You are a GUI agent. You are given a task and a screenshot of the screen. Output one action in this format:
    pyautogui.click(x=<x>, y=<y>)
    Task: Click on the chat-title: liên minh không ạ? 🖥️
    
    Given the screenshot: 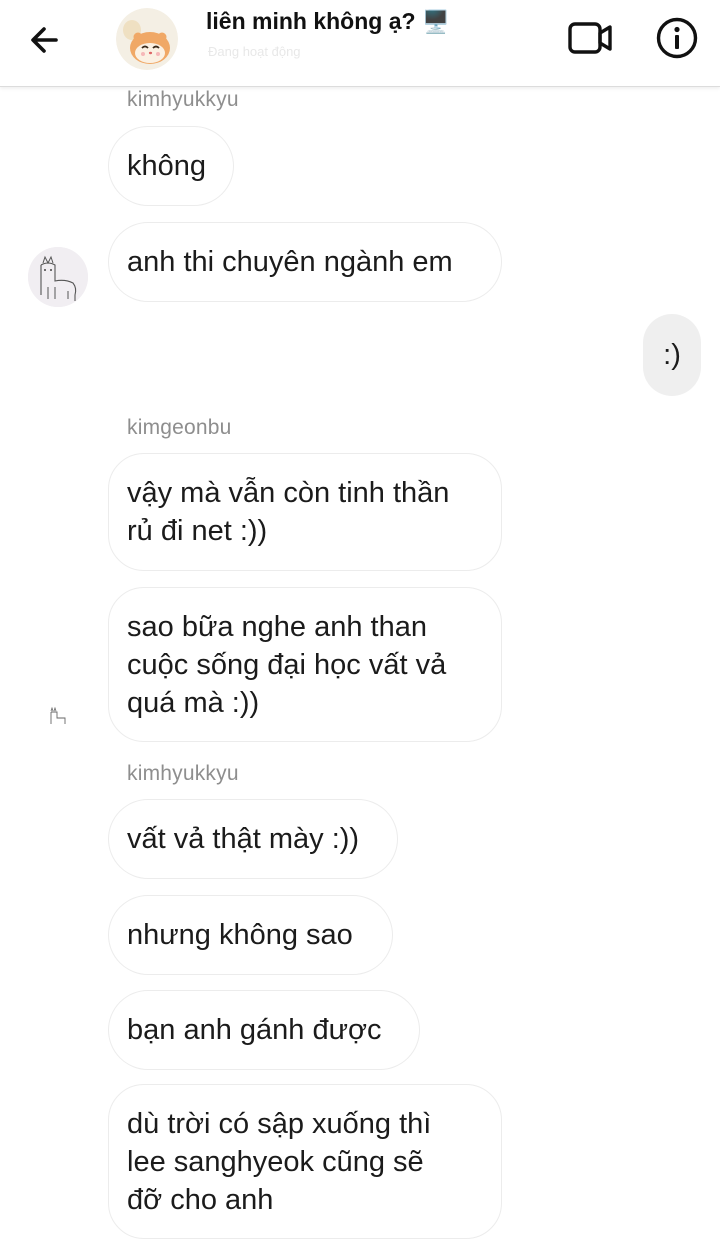 What is the action you would take?
    pyautogui.click(x=327, y=21)
    